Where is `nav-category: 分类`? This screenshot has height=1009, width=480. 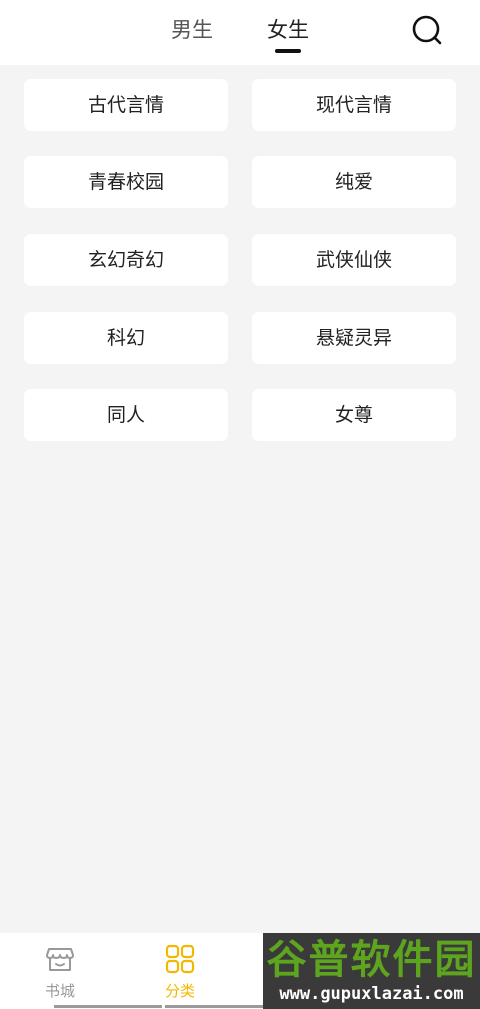
nav-category: 分类 is located at coordinates (180, 971).